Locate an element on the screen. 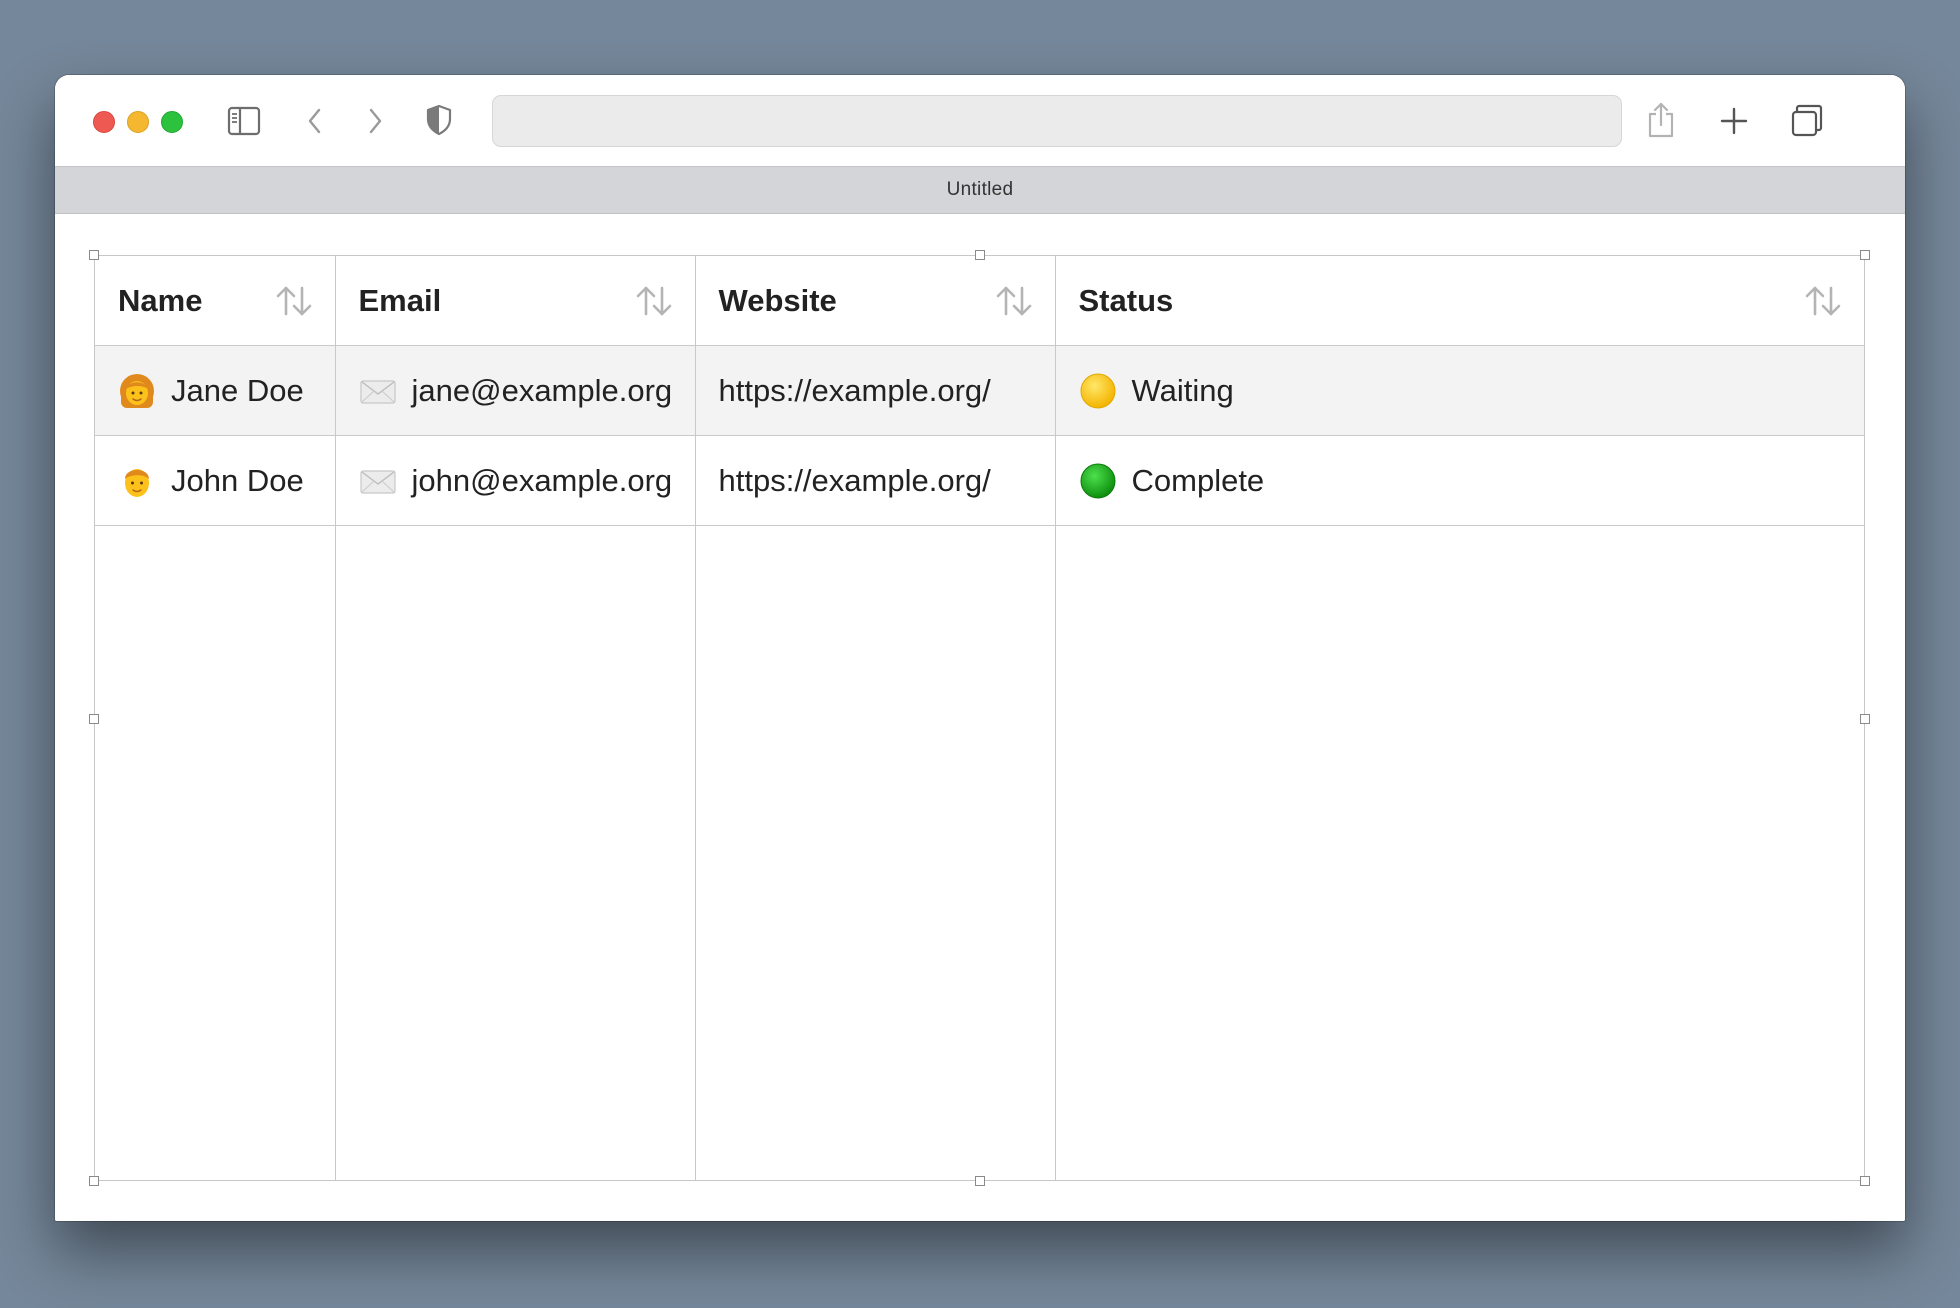  status-cell: Waiting is located at coordinates (1459, 390).